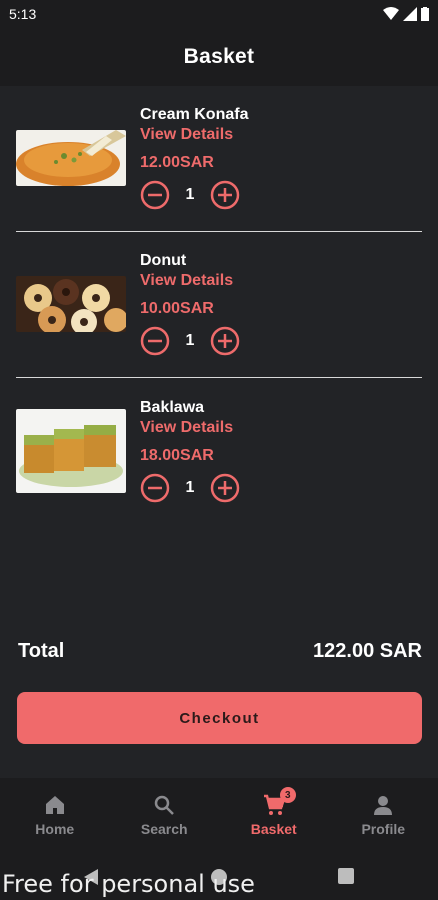 The image size is (438, 900). I want to click on item-price: 18.00SAR, so click(177, 455).